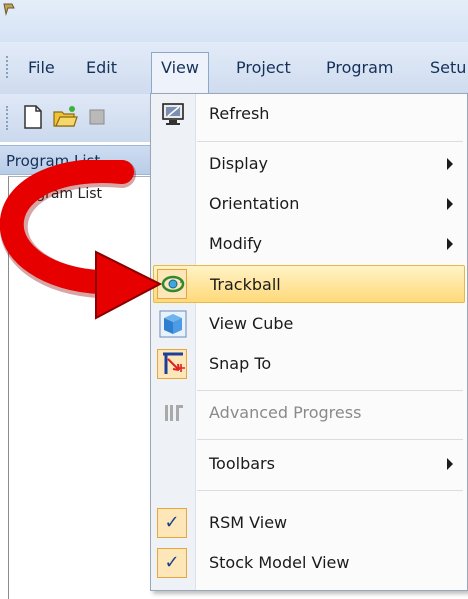 The height and width of the screenshot is (599, 468). I want to click on menu-item-stock-model-view-label: Stock Model View, so click(279, 562).